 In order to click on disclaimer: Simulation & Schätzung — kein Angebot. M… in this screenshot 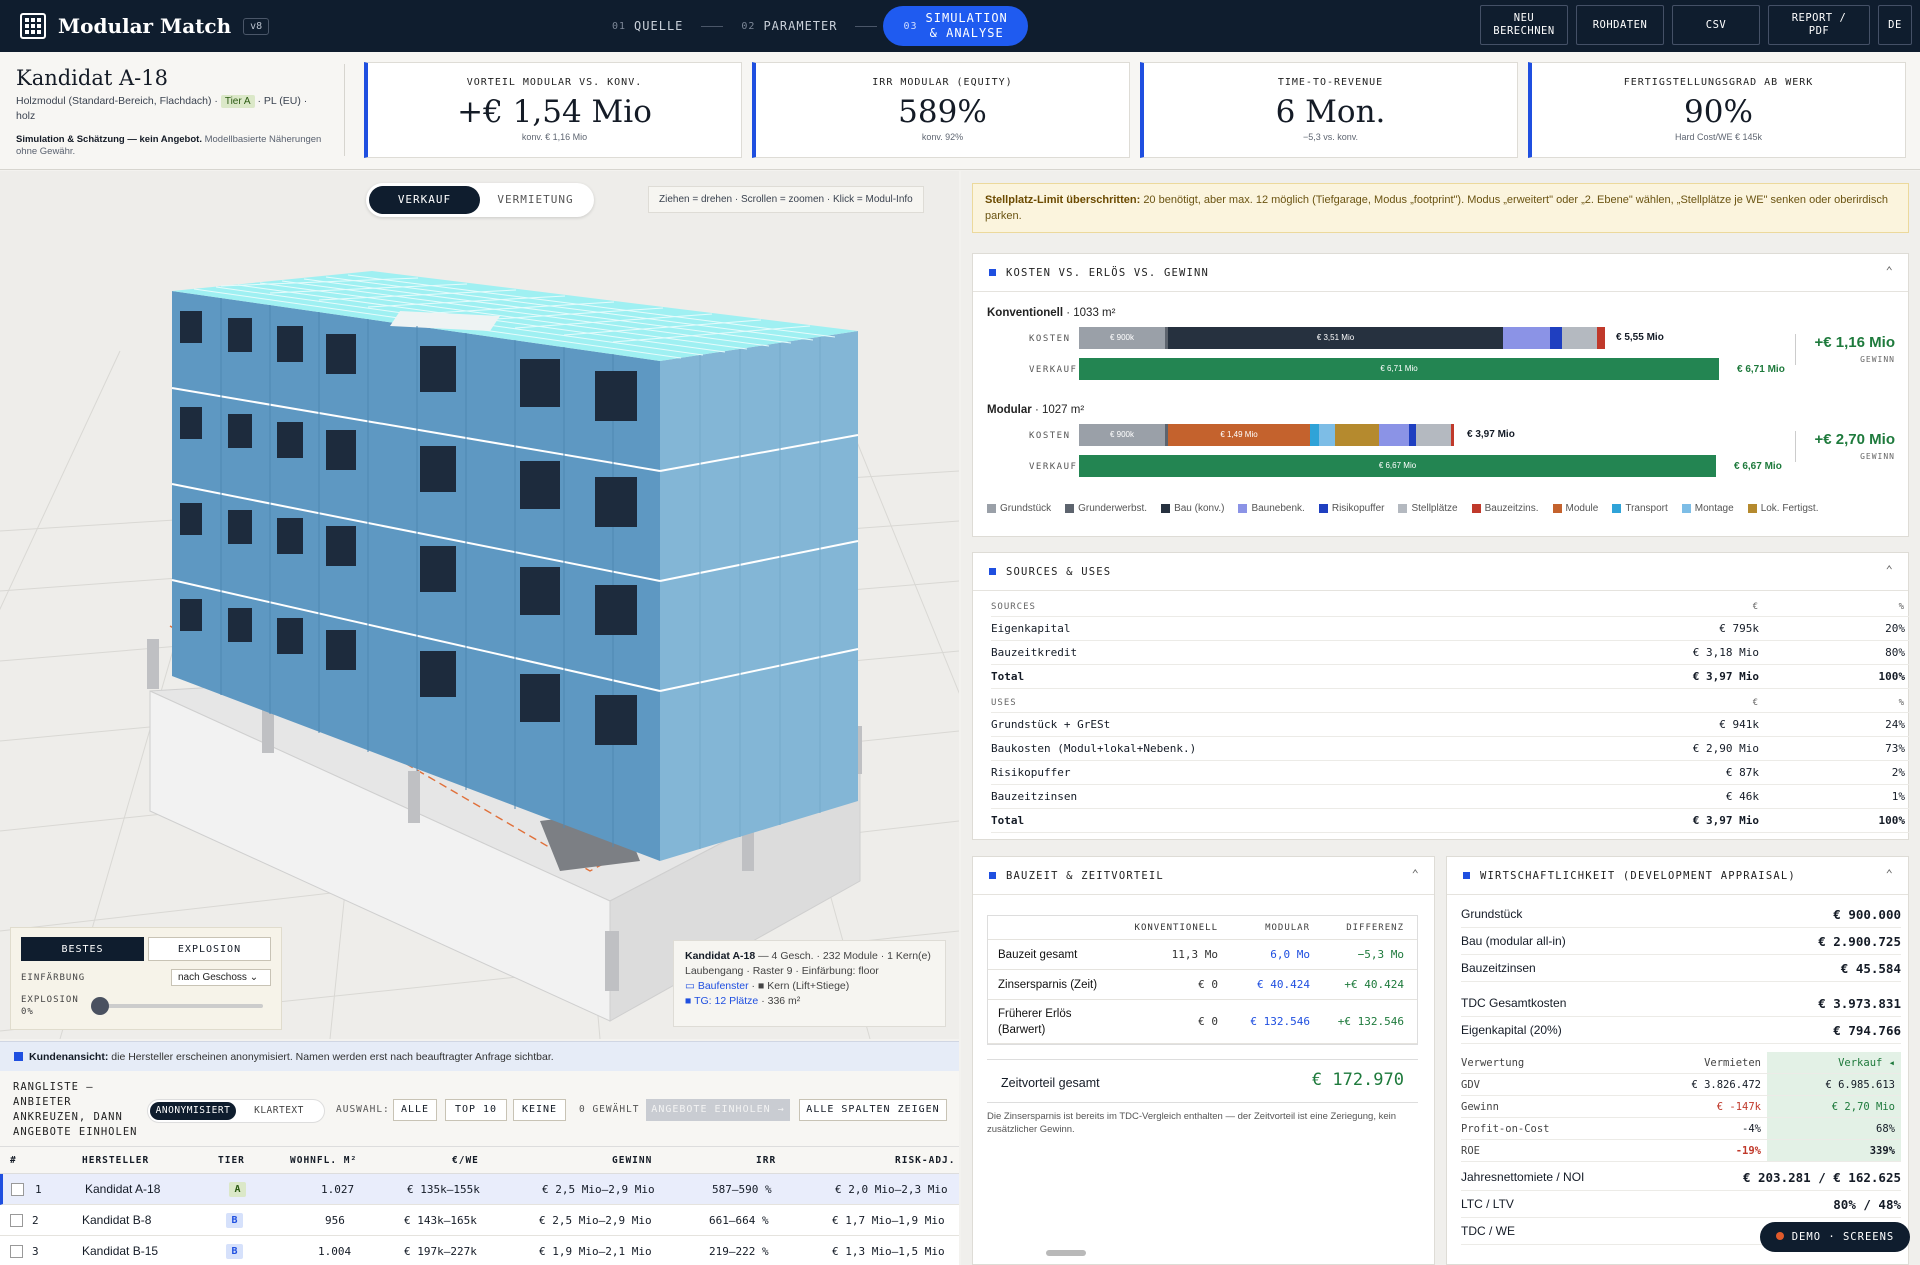, I will do `click(169, 145)`.